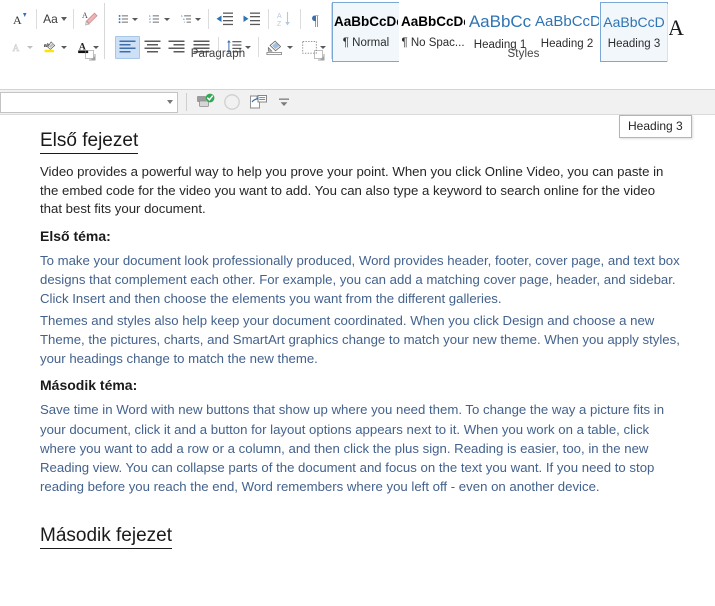 The height and width of the screenshot is (606, 715). What do you see at coordinates (106, 537) in the screenshot?
I see `chapter-heading-2: Második fejezet` at bounding box center [106, 537].